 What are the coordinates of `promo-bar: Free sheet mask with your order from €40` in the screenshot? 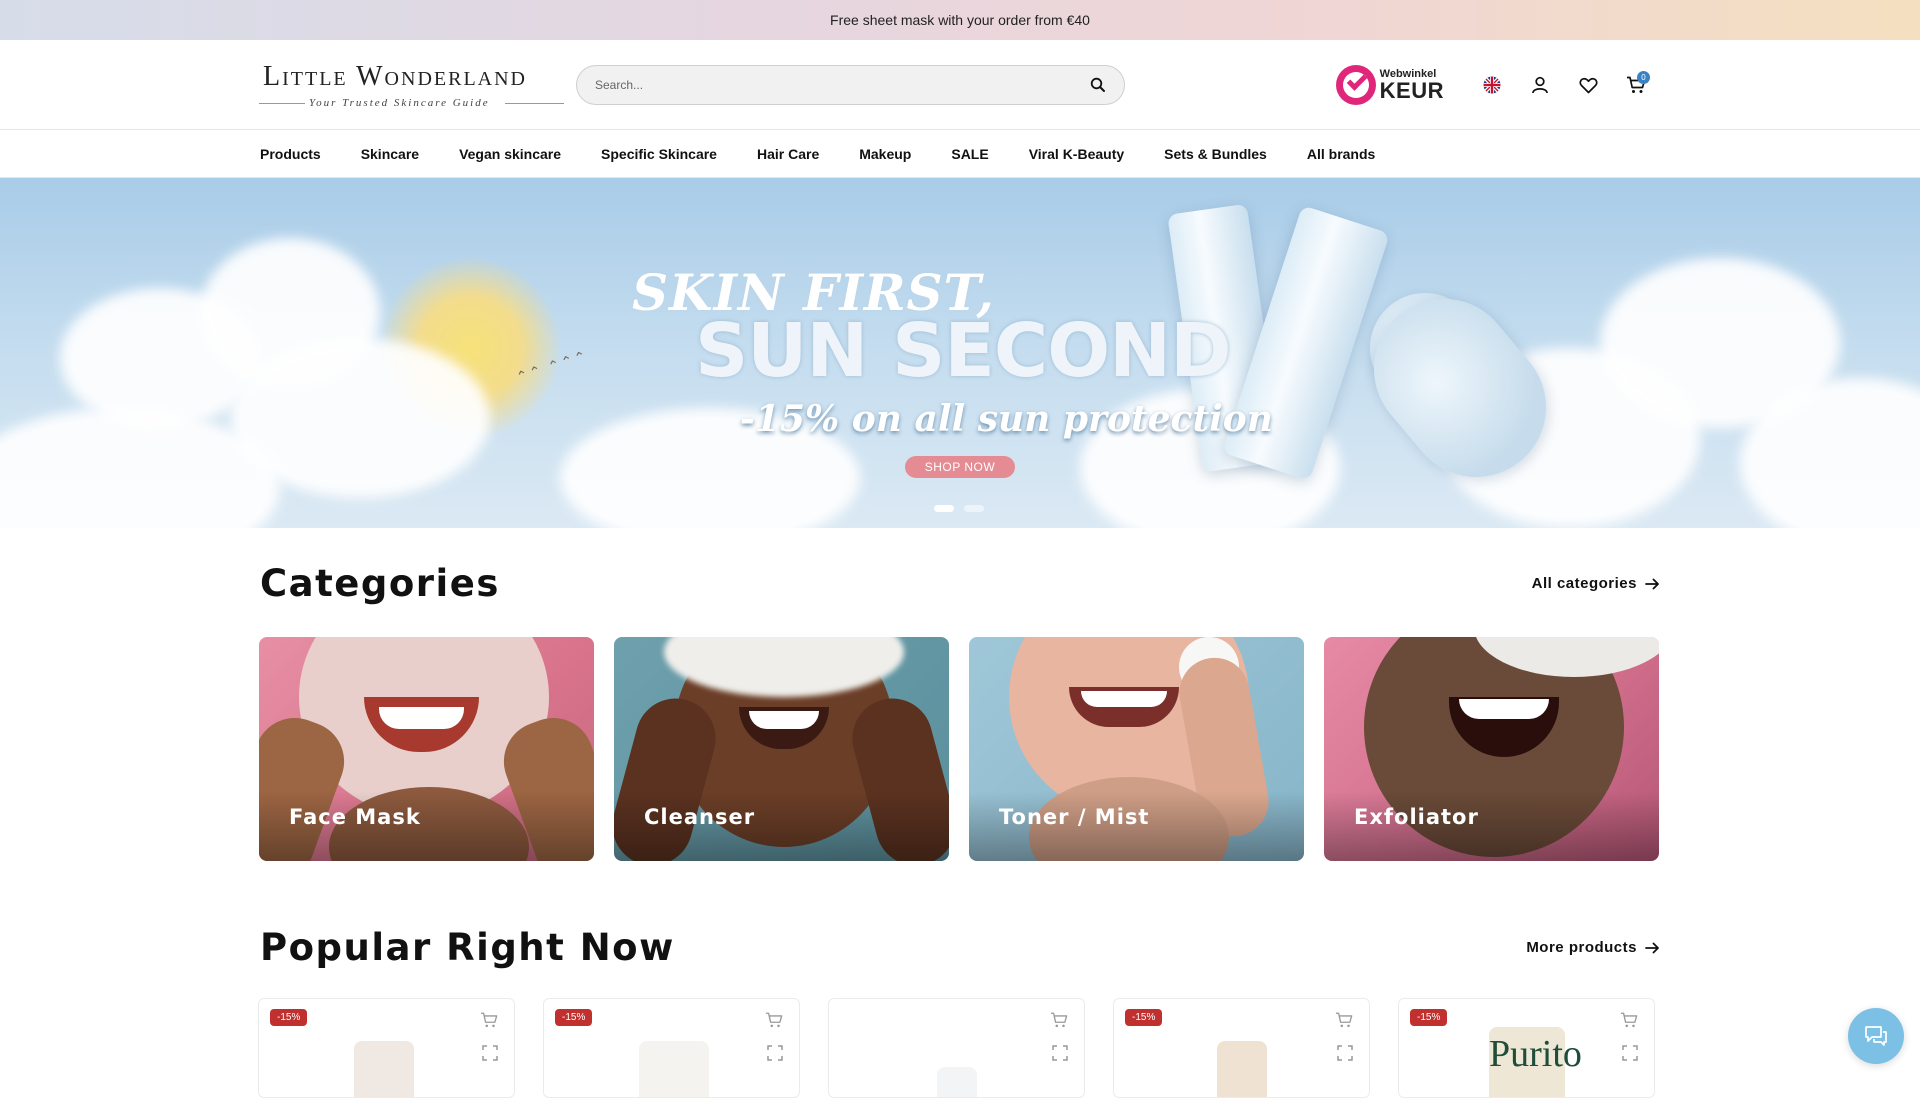 It's located at (960, 20).